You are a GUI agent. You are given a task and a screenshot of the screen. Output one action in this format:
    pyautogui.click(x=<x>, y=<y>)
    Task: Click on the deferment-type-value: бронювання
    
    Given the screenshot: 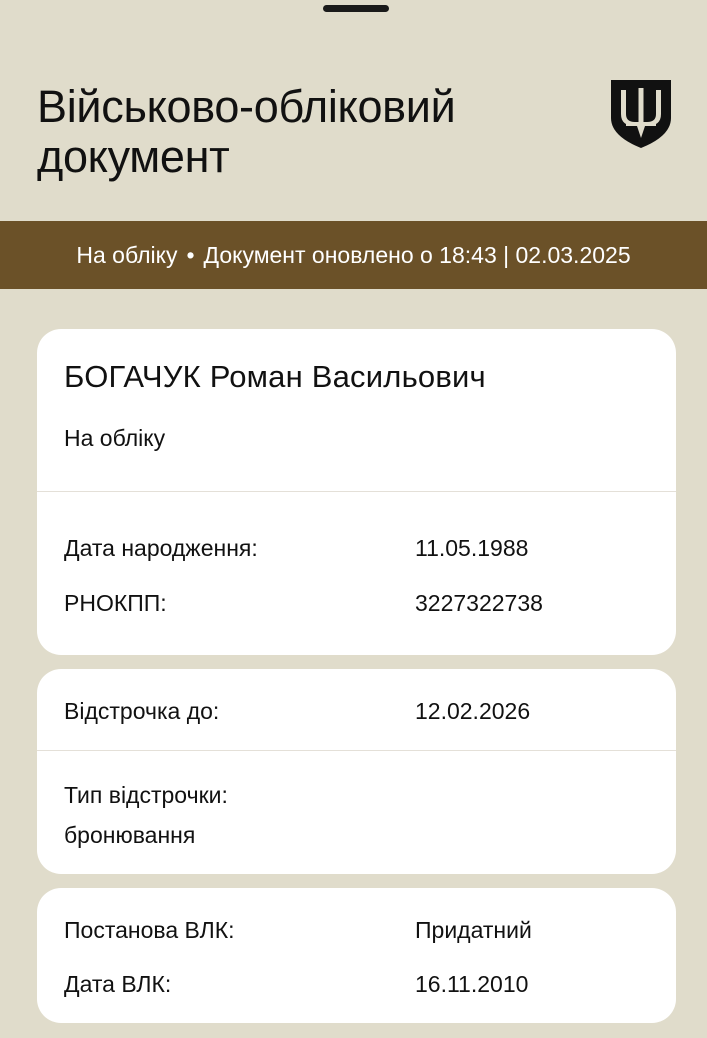 What is the action you would take?
    pyautogui.click(x=130, y=835)
    